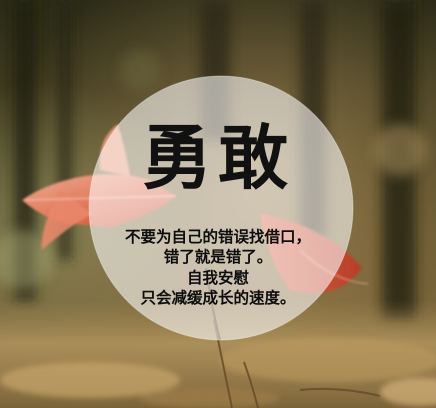  Describe the element at coordinates (217, 278) in the screenshot. I see `caption-line-3: 自我安慰` at that location.